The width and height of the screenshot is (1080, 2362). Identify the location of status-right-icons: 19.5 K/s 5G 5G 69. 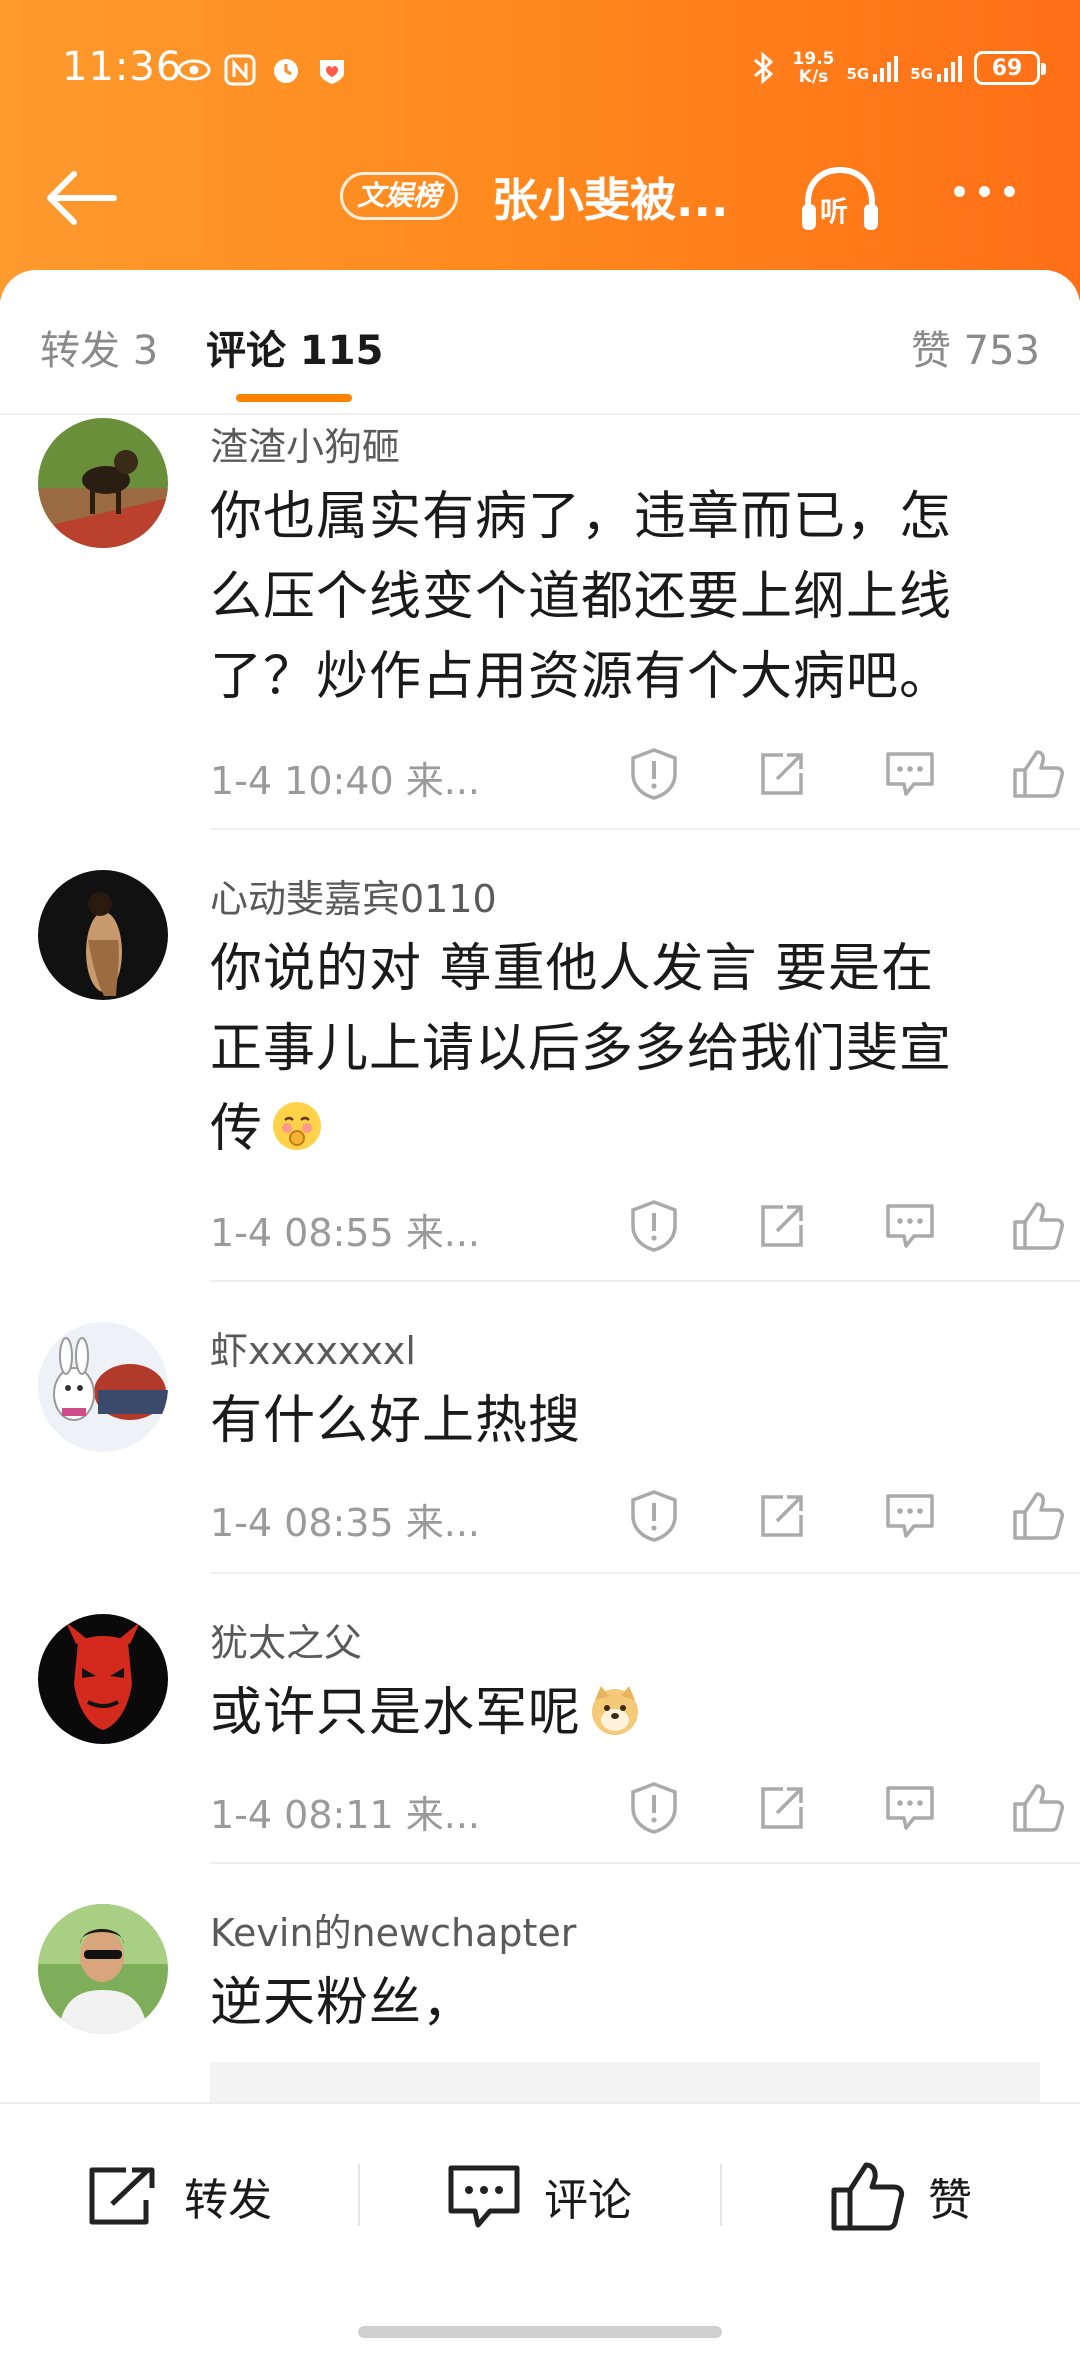
(895, 68).